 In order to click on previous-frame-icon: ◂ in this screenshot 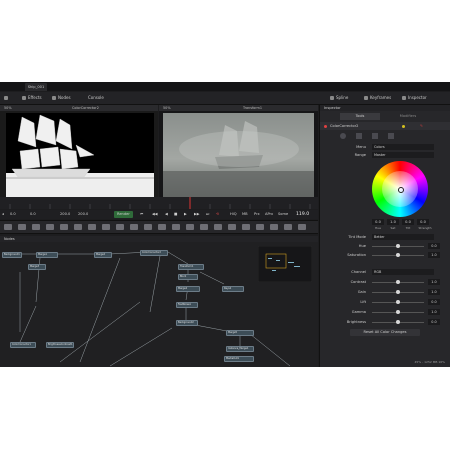, I will do `click(3, 214)`.